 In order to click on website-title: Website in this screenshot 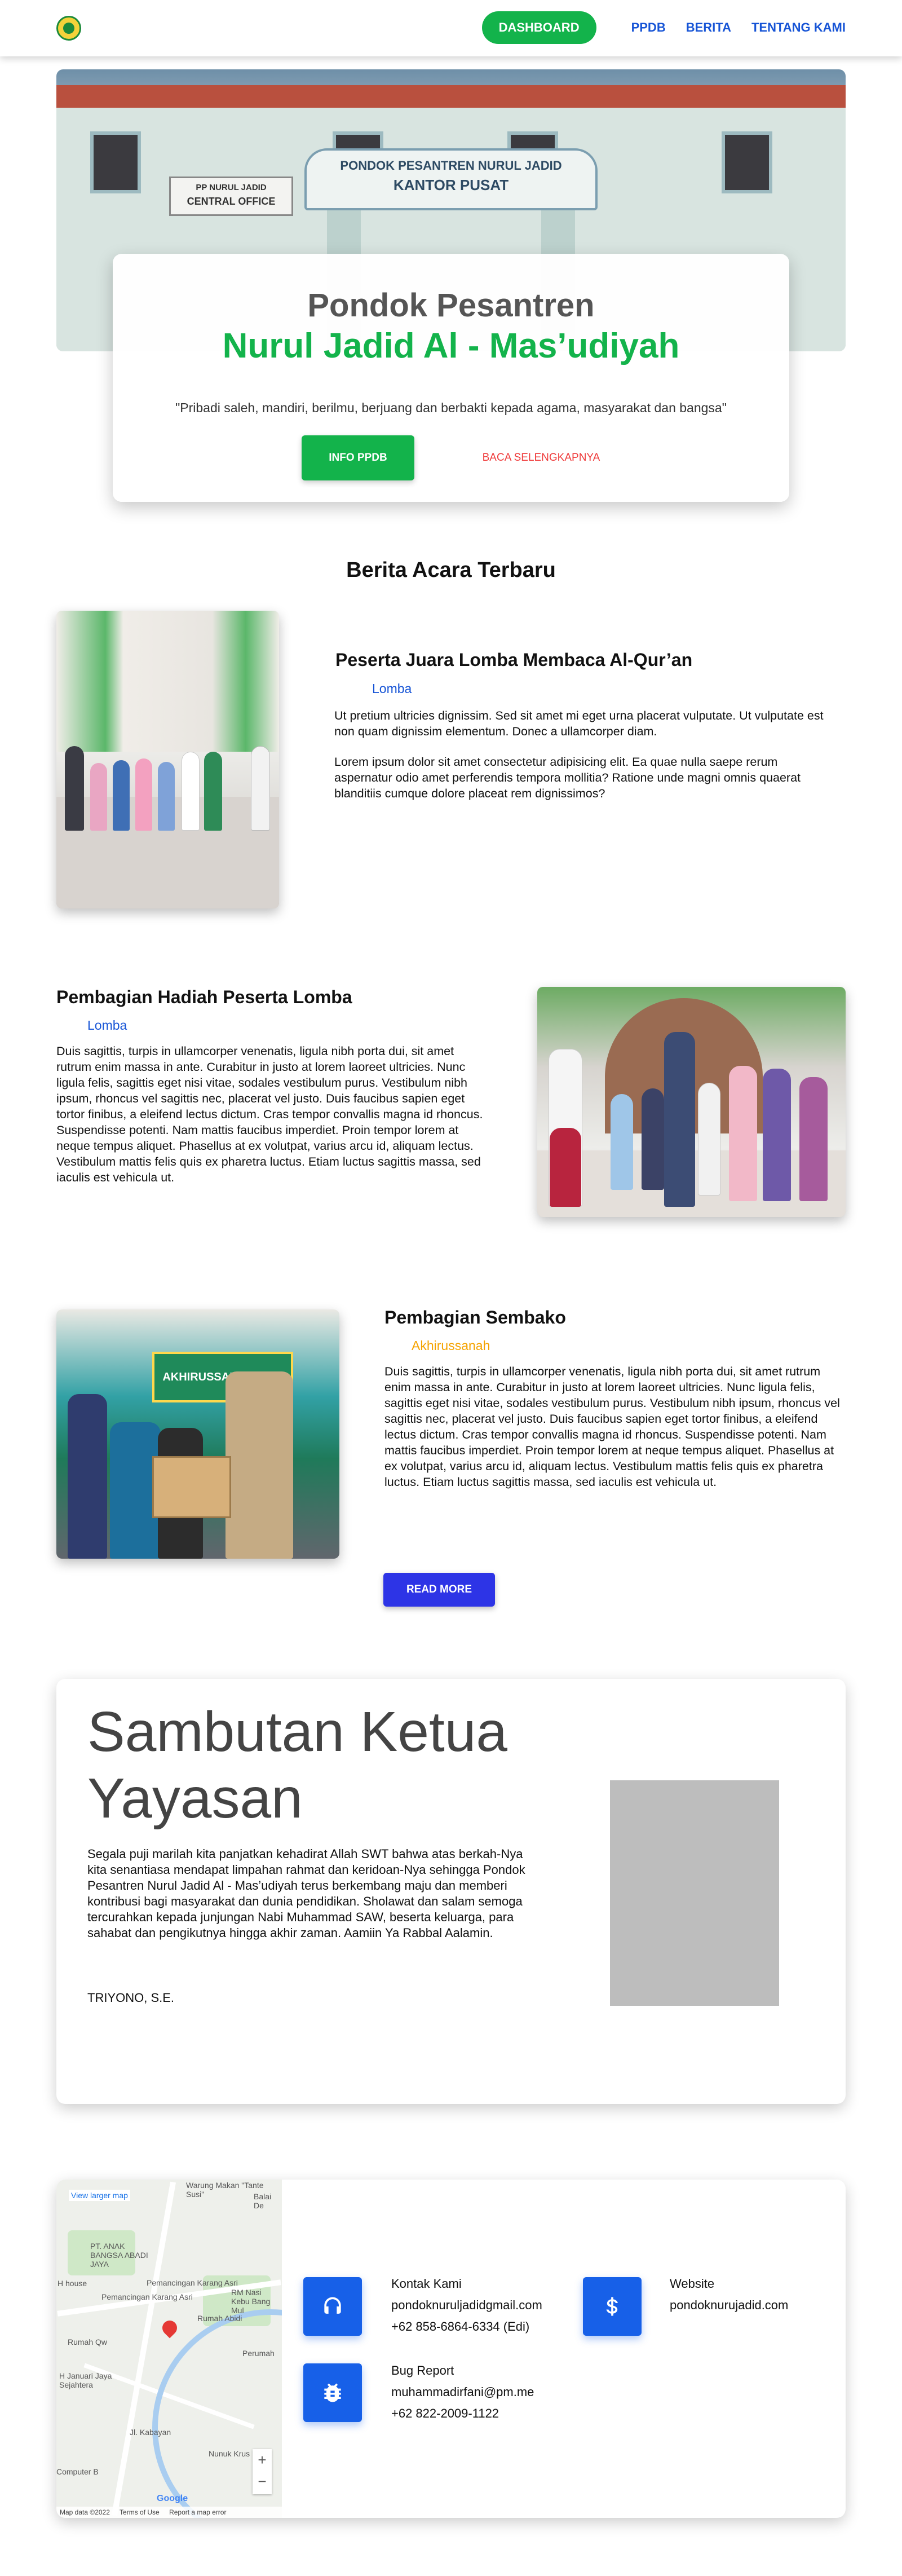, I will do `click(692, 2284)`.